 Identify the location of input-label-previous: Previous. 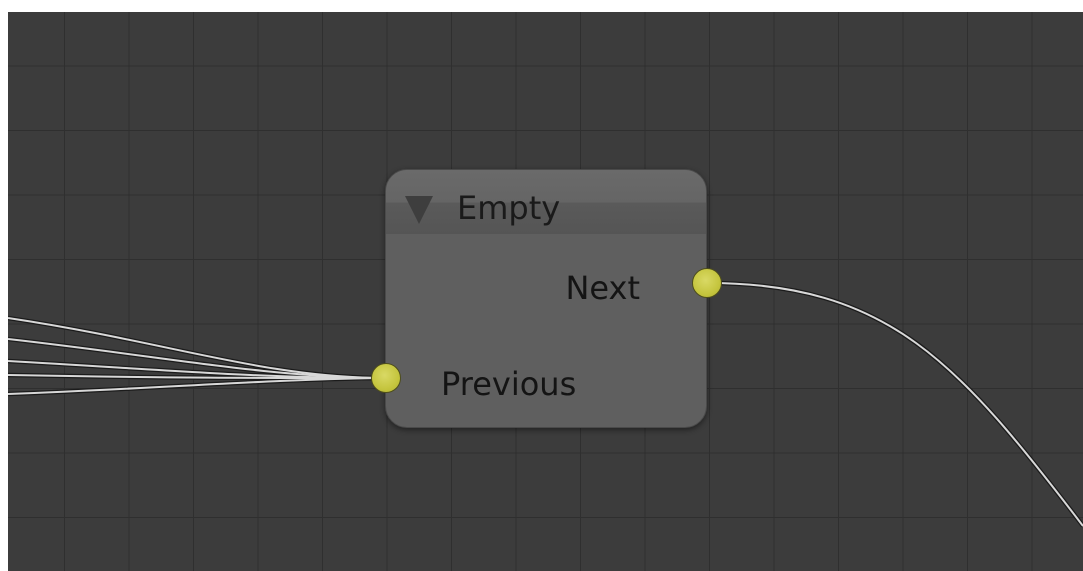
(509, 384).